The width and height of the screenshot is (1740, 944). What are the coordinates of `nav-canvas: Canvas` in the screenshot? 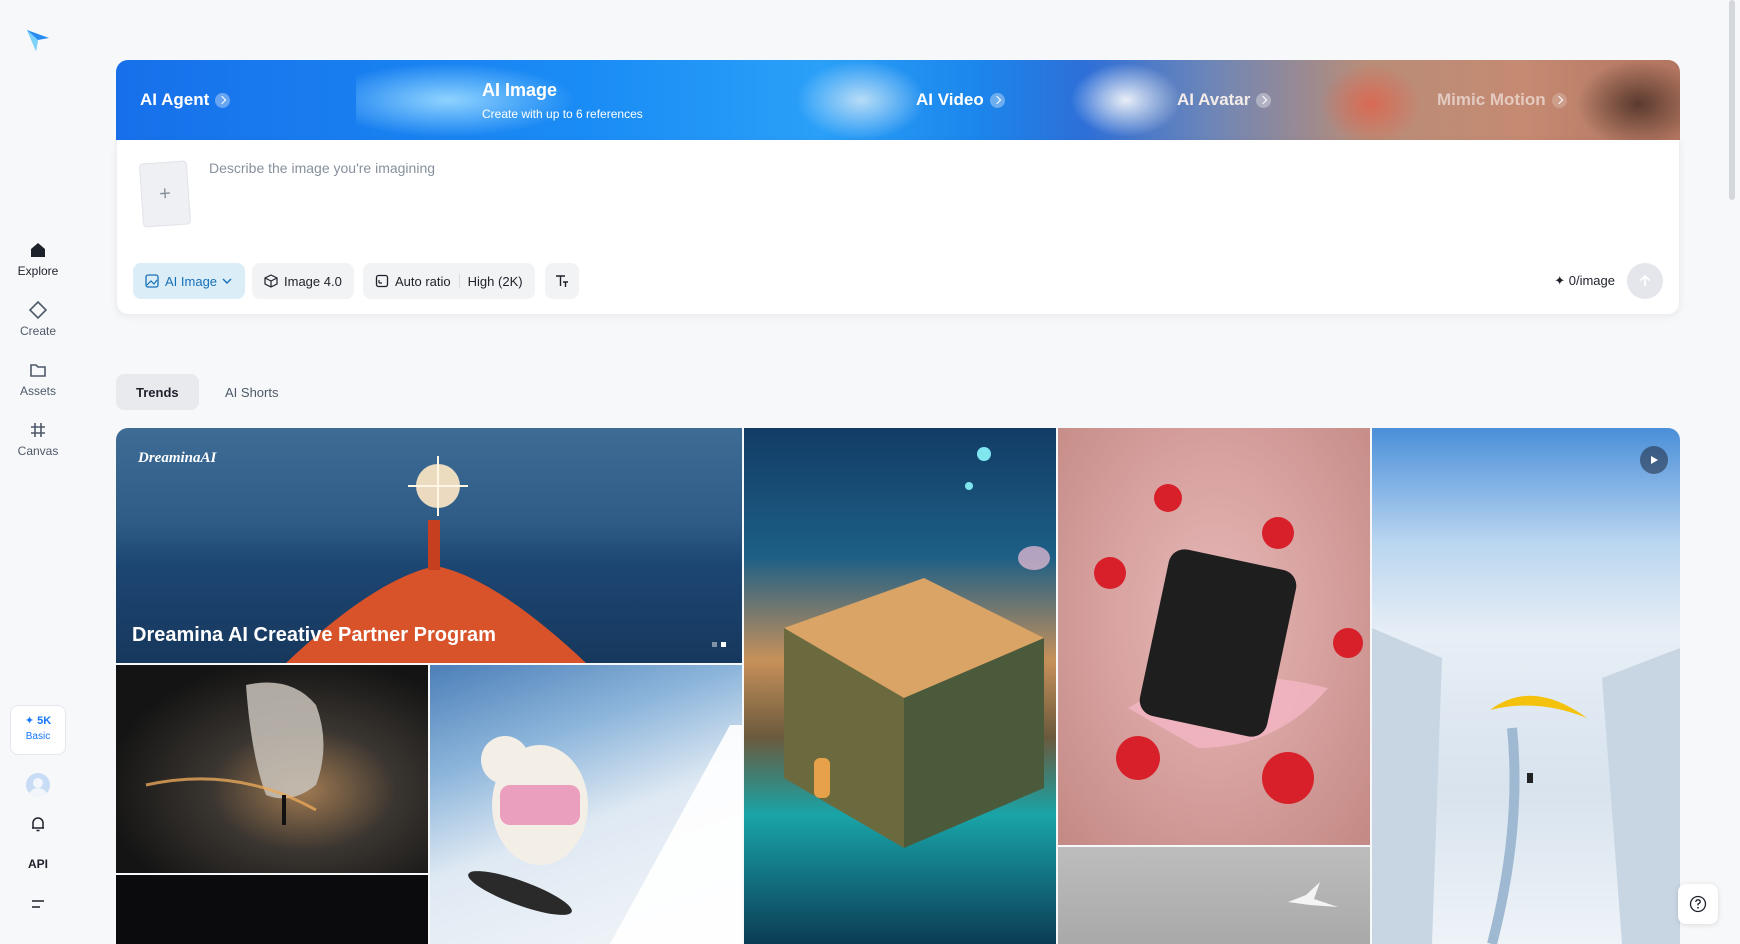 It's located at (38, 439).